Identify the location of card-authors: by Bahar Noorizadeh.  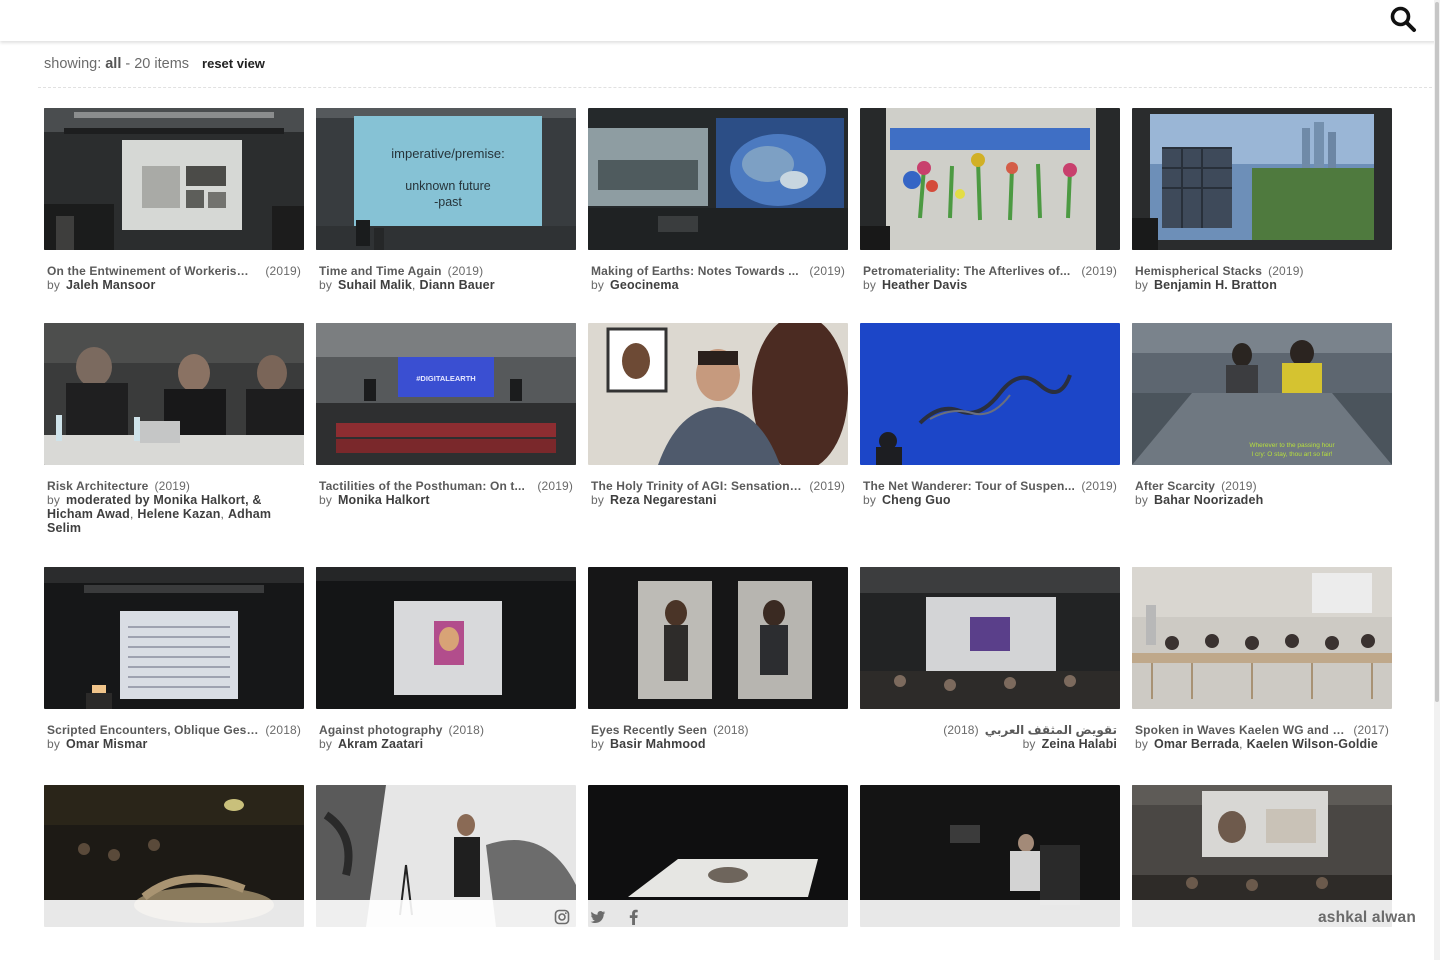
(1262, 500).